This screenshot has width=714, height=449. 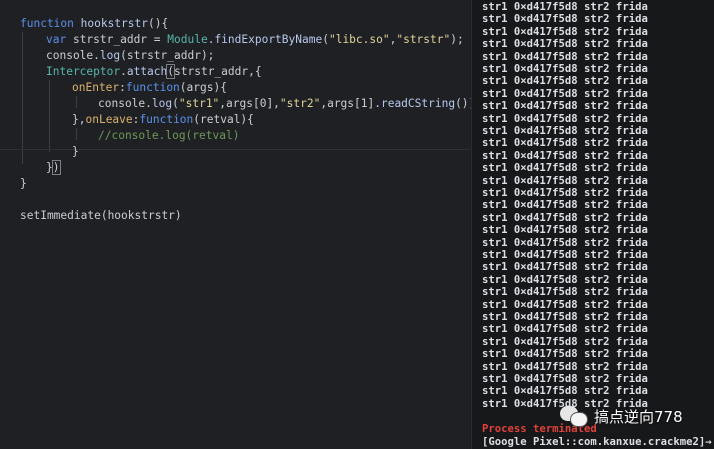 I want to click on code-line-11: }, so click(x=23, y=184).